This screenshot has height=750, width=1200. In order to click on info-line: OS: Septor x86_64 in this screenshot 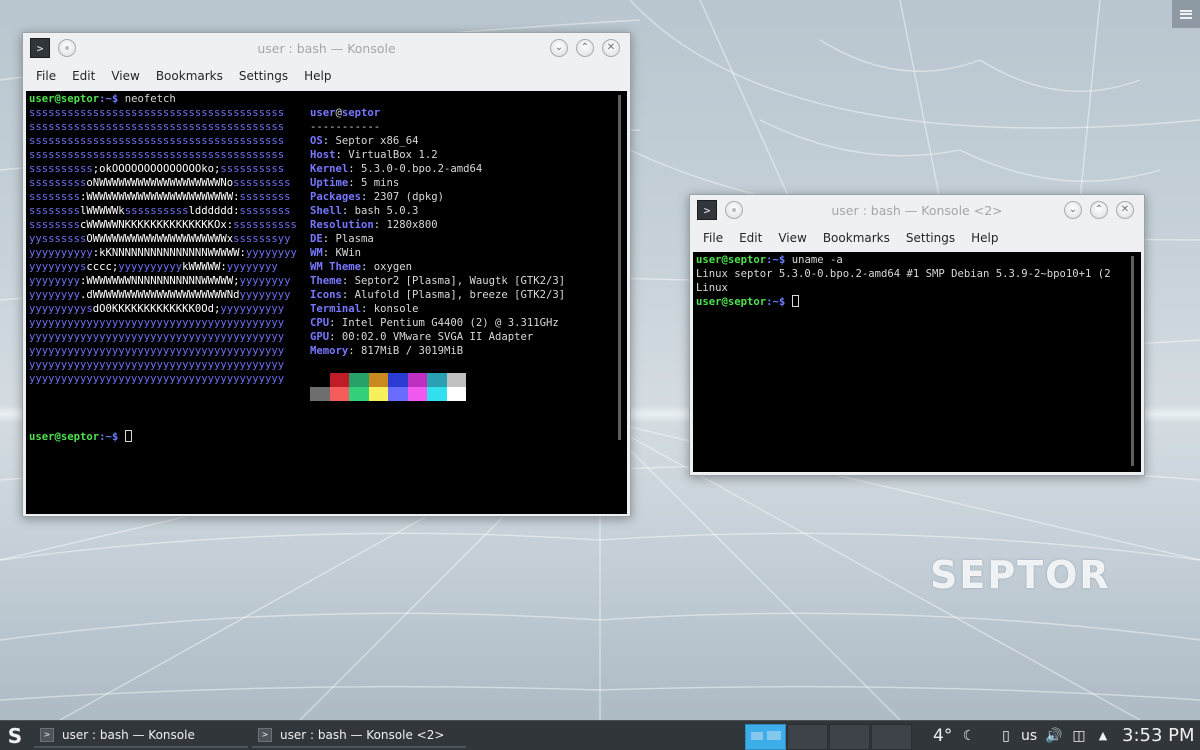, I will do `click(364, 141)`.